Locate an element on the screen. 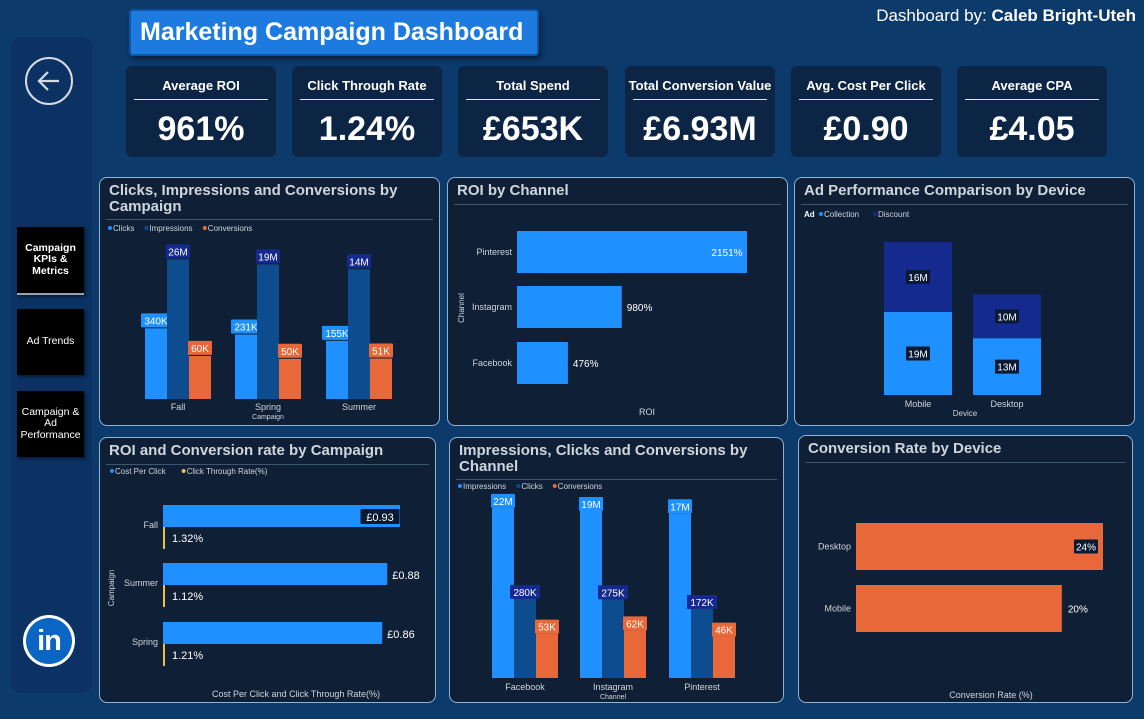  data-label-pinterest-impressions: 17M is located at coordinates (679, 507).